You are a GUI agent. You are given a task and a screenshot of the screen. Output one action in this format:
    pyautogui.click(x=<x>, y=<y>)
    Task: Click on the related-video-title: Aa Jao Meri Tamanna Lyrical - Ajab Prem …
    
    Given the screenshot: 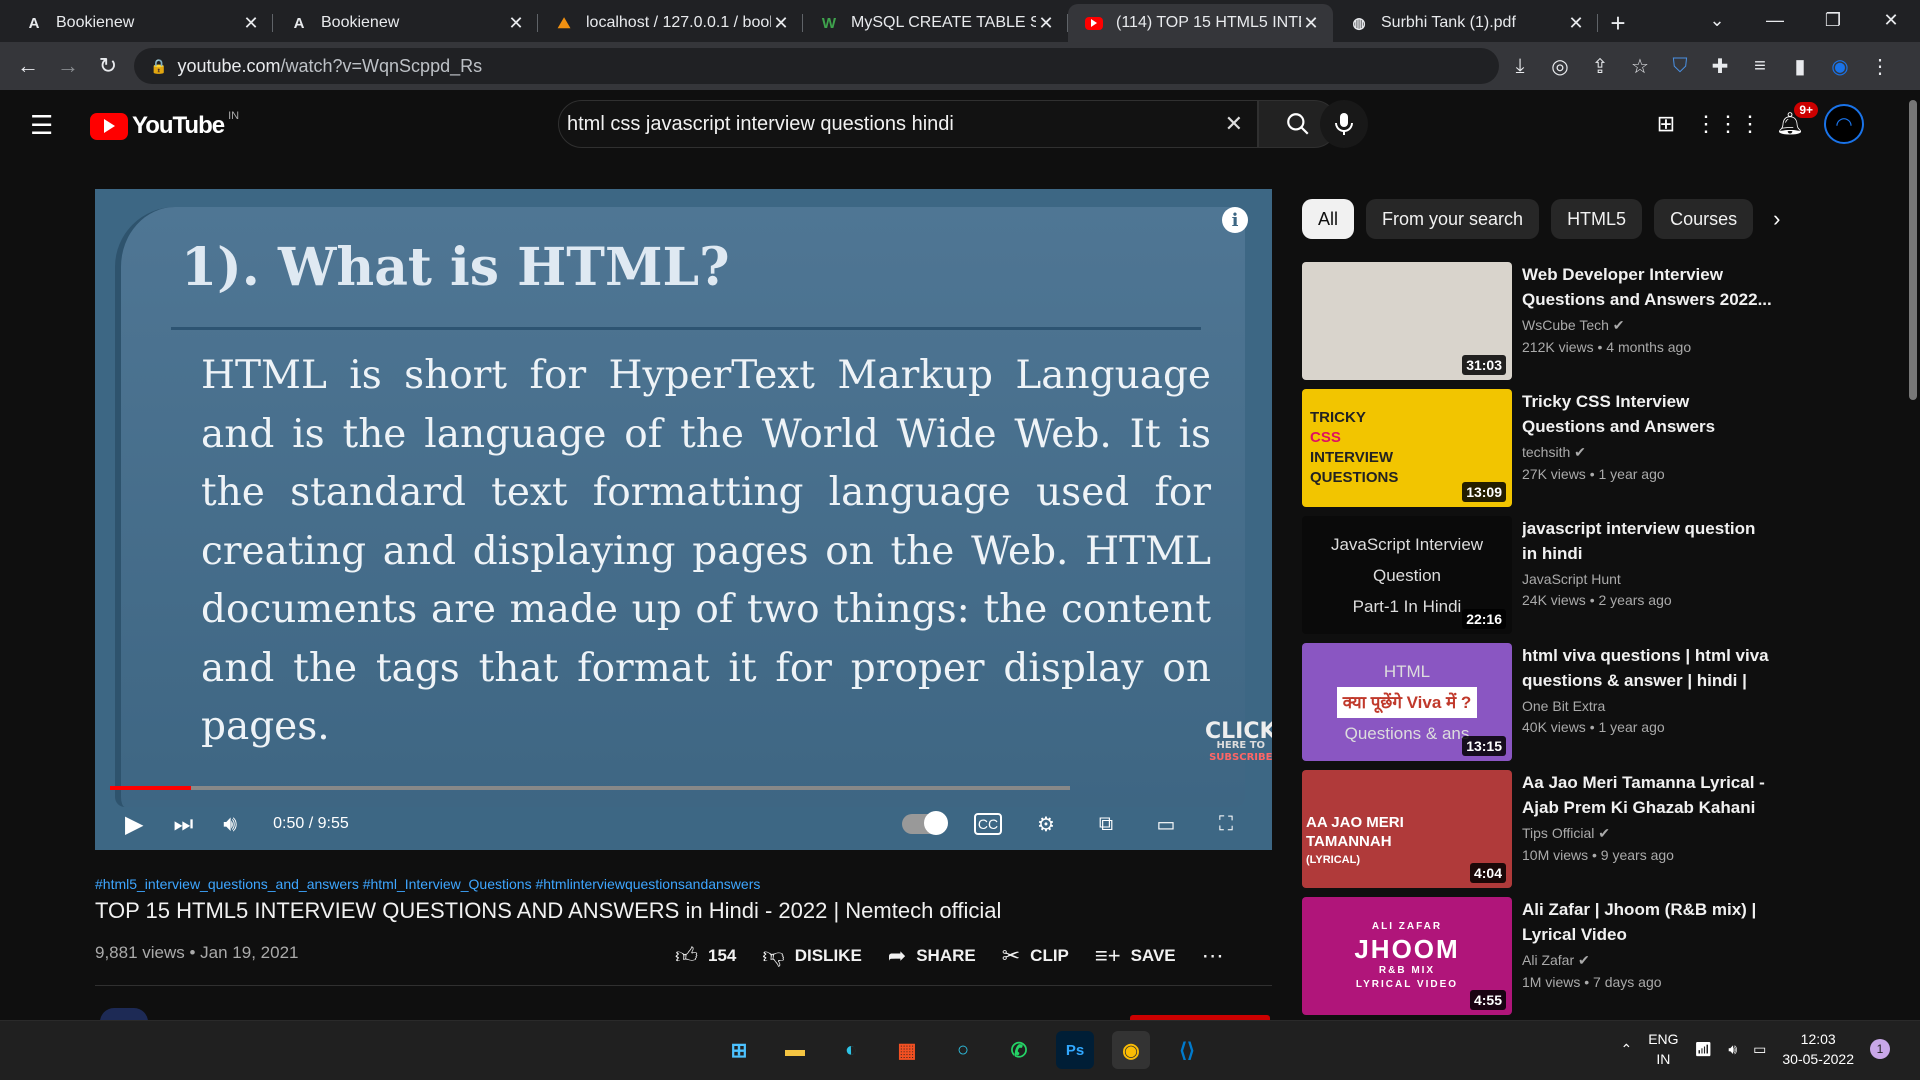 What is the action you would take?
    pyautogui.click(x=1647, y=795)
    